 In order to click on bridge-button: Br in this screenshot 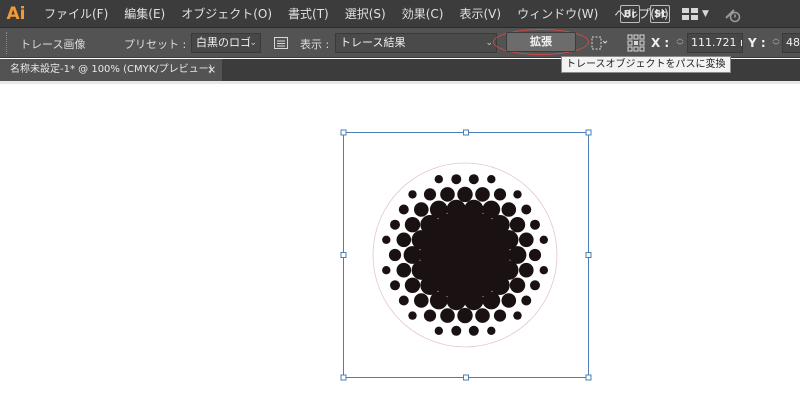, I will do `click(630, 14)`.